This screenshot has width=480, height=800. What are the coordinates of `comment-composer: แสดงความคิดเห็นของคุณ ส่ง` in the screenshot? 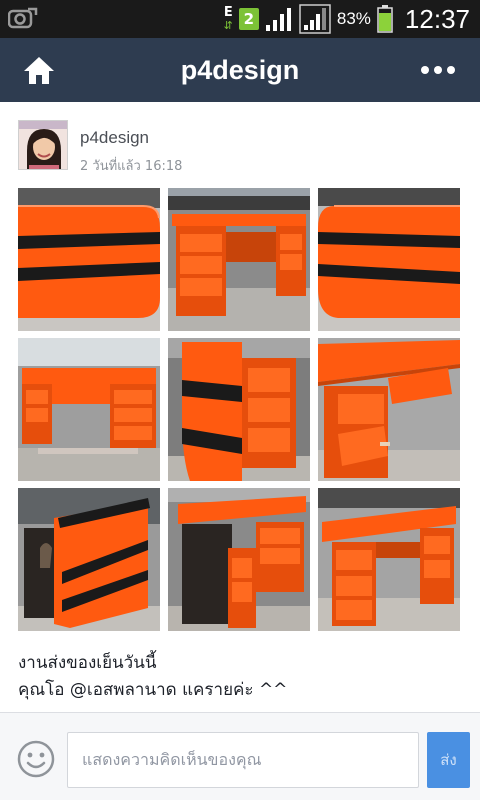 It's located at (240, 756).